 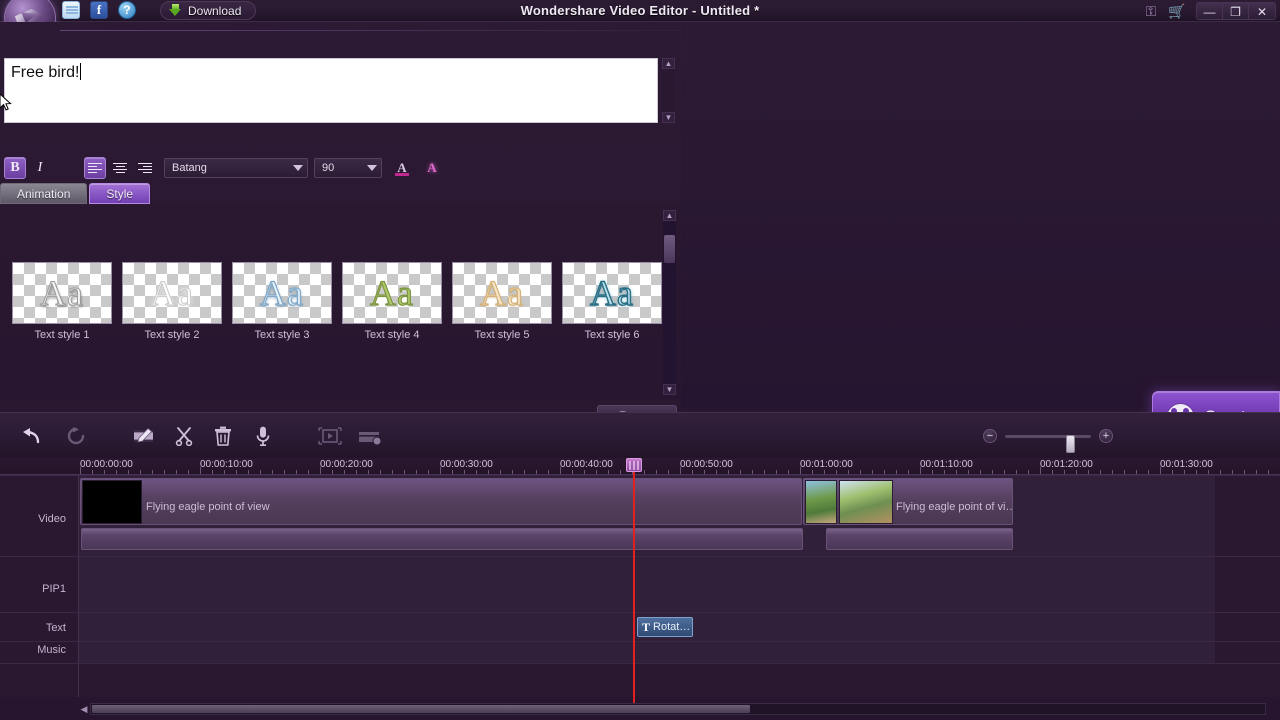 I want to click on track-label-music: Music, so click(x=51, y=650).